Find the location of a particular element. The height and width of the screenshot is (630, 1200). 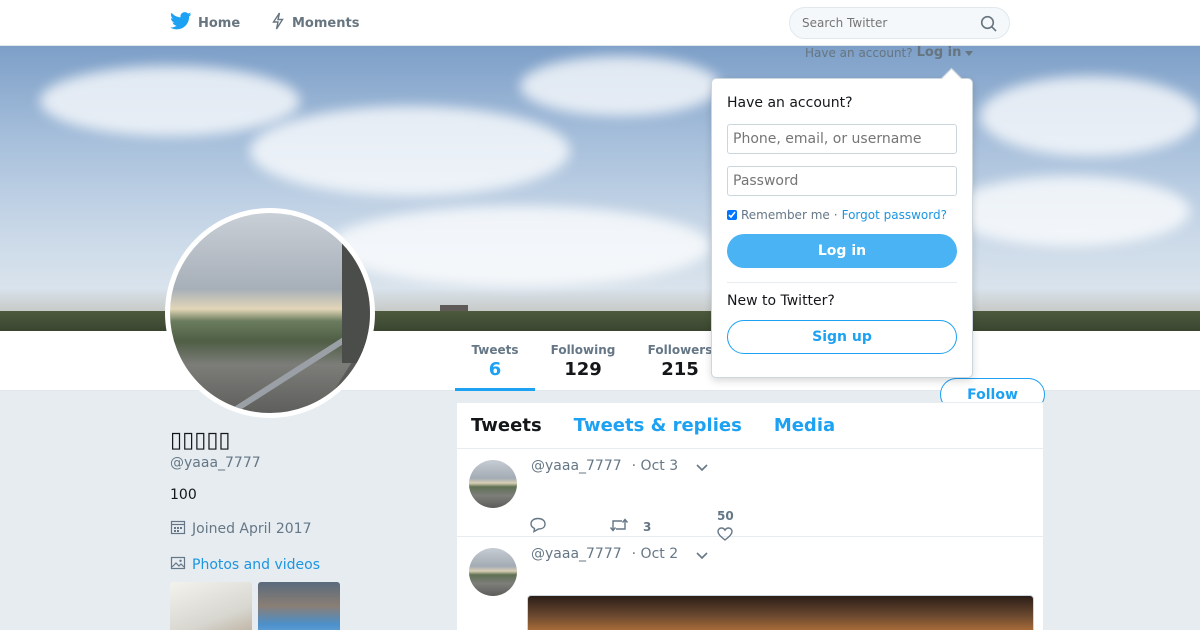

profile-display-name: ▯▯▯▯▯ is located at coordinates (200, 440).